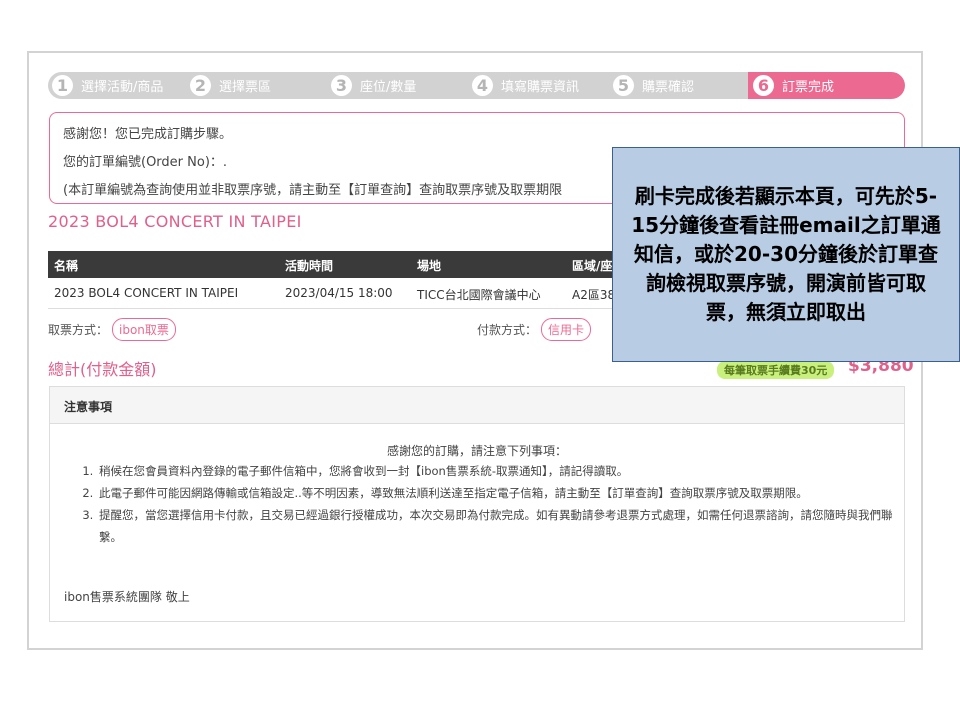 The width and height of the screenshot is (960, 720). I want to click on notes-header: 注意事項, so click(477, 405).